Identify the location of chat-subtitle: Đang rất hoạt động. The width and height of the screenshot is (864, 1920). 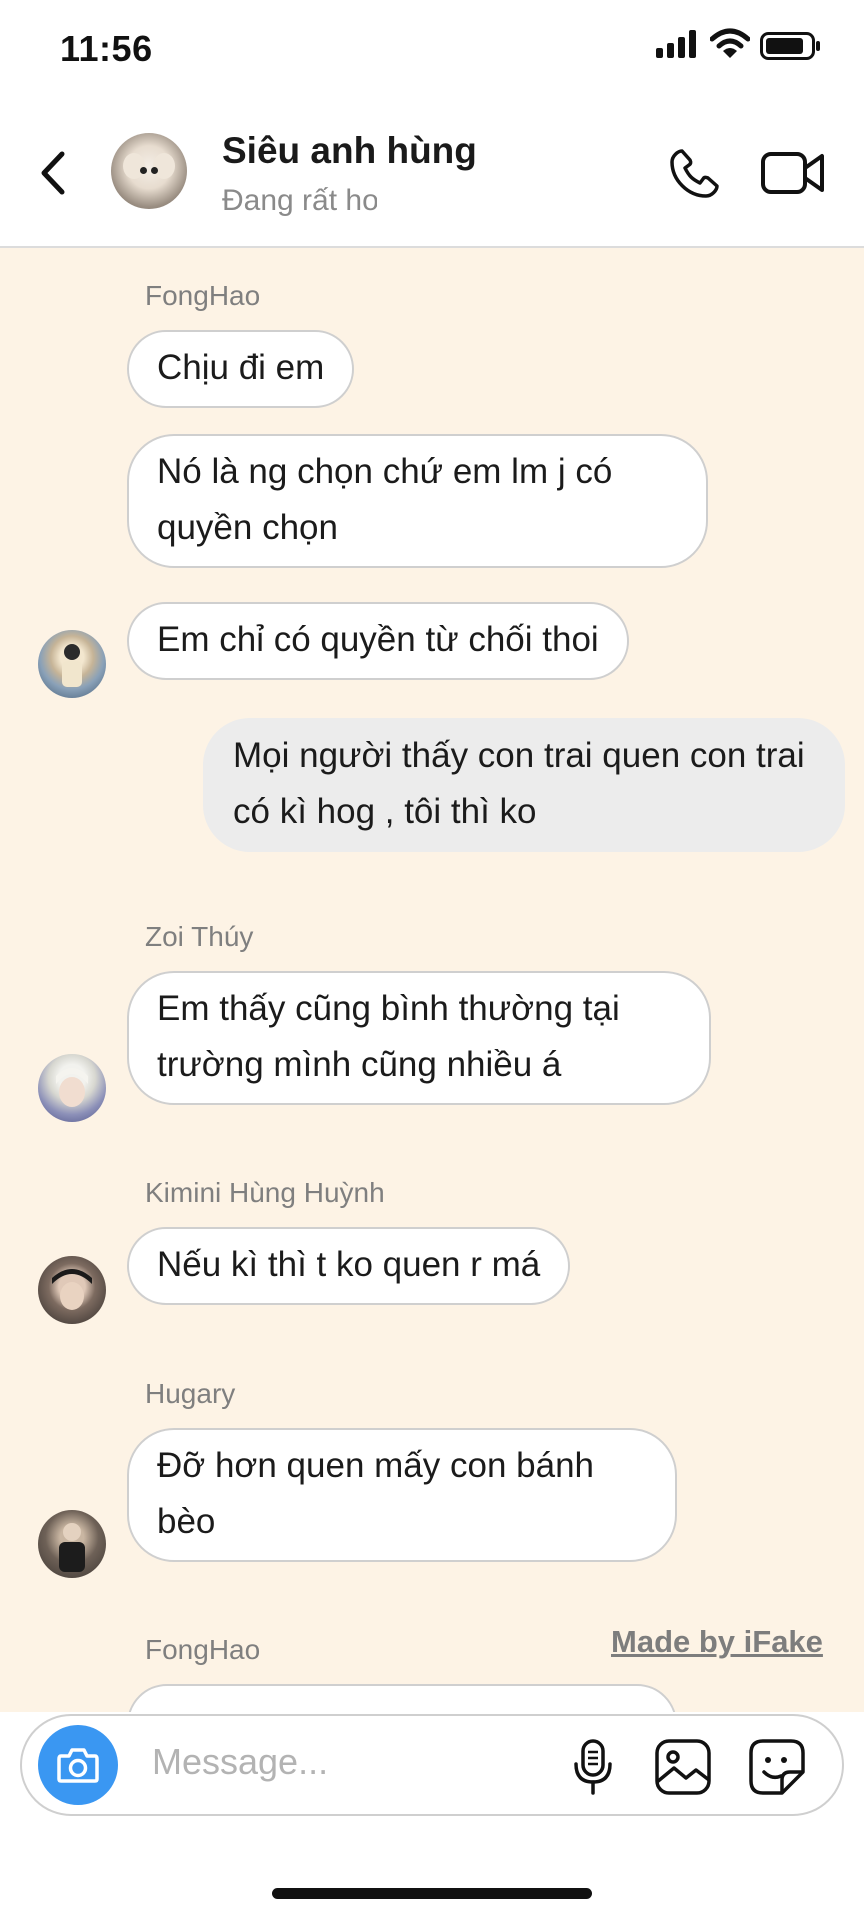
(299, 200).